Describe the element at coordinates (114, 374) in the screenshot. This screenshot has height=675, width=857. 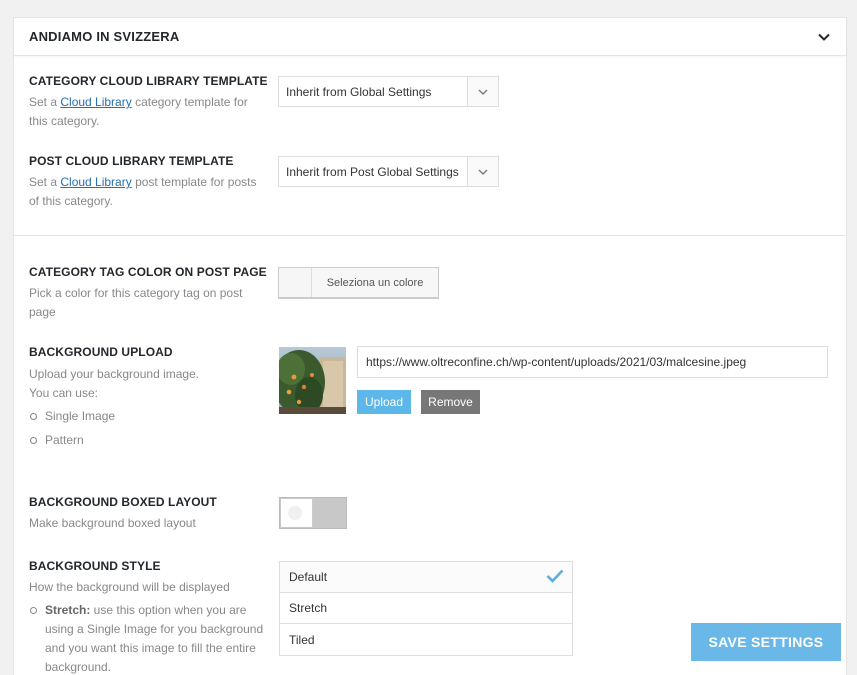
I see `desc-line: Upload your background image.` at that location.